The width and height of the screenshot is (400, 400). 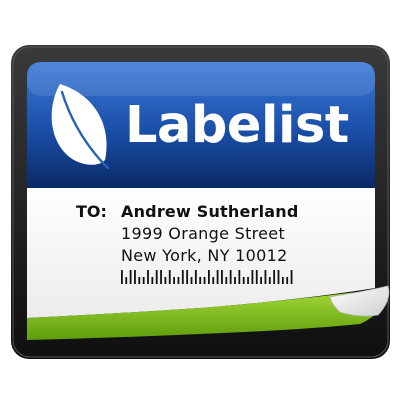 I want to click on app-name: Labelist, so click(x=237, y=125).